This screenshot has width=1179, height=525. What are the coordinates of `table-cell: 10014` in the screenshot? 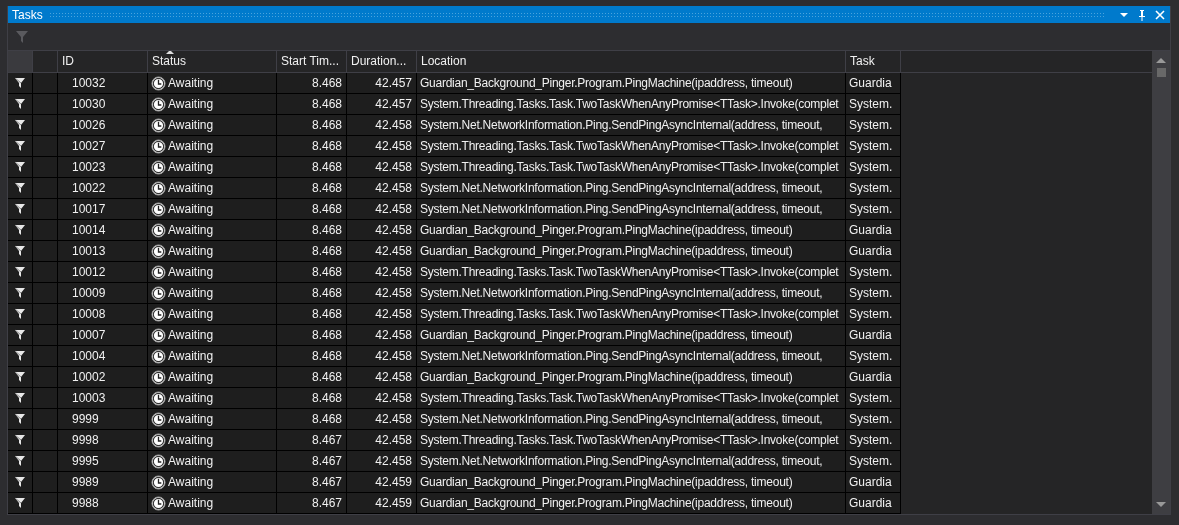 It's located at (103, 230).